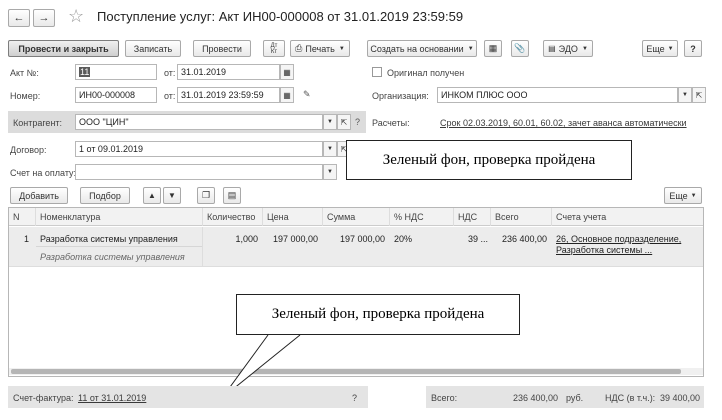 This screenshot has height=420, width=722. I want to click on sf-help-icon: ?, so click(354, 398).